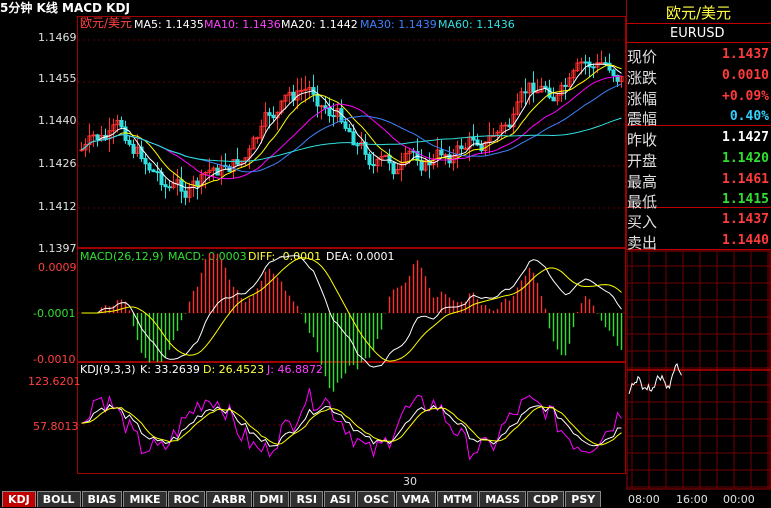 The height and width of the screenshot is (508, 771). What do you see at coordinates (642, 243) in the screenshot?
I see `quote-label: 卖出` at bounding box center [642, 243].